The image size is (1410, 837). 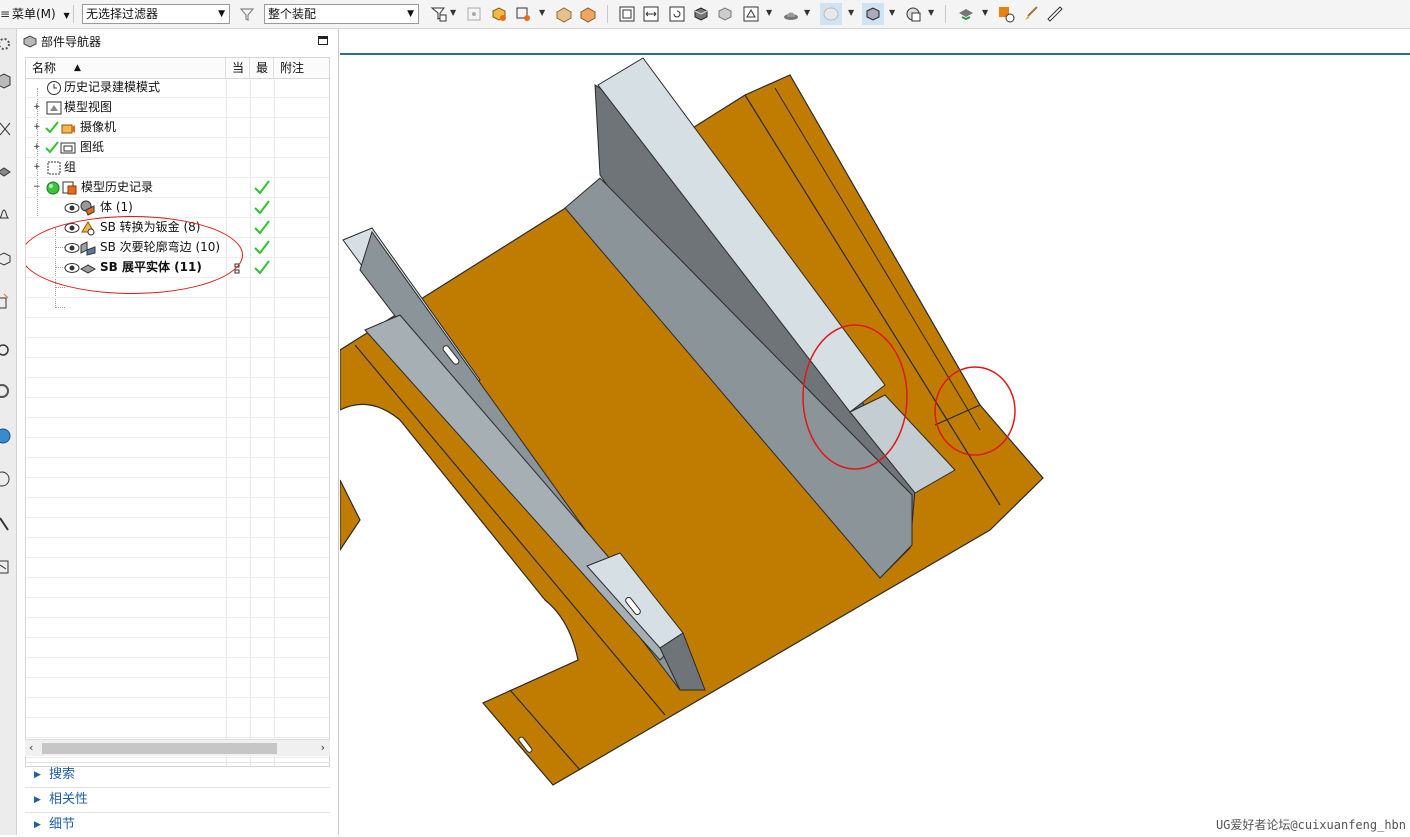 What do you see at coordinates (499, 14) in the screenshot?
I see `select-body-icon` at bounding box center [499, 14].